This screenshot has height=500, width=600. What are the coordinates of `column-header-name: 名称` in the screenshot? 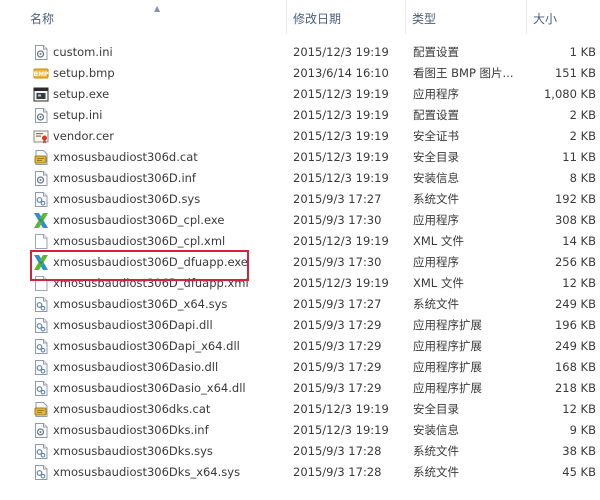 It's located at (155, 17).